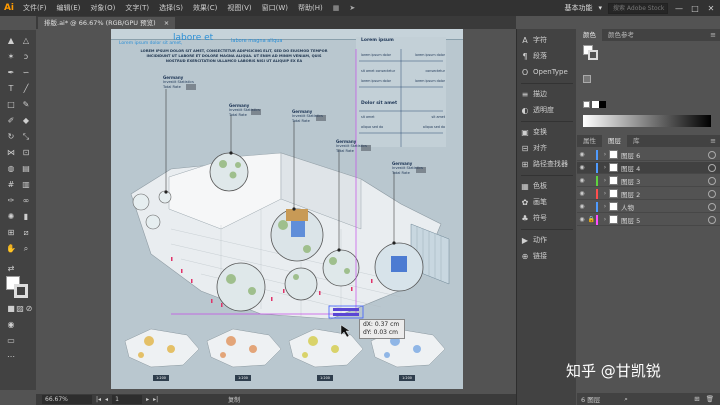  What do you see at coordinates (35, 8) in the screenshot?
I see `menu-file: 文件(F)` at bounding box center [35, 8].